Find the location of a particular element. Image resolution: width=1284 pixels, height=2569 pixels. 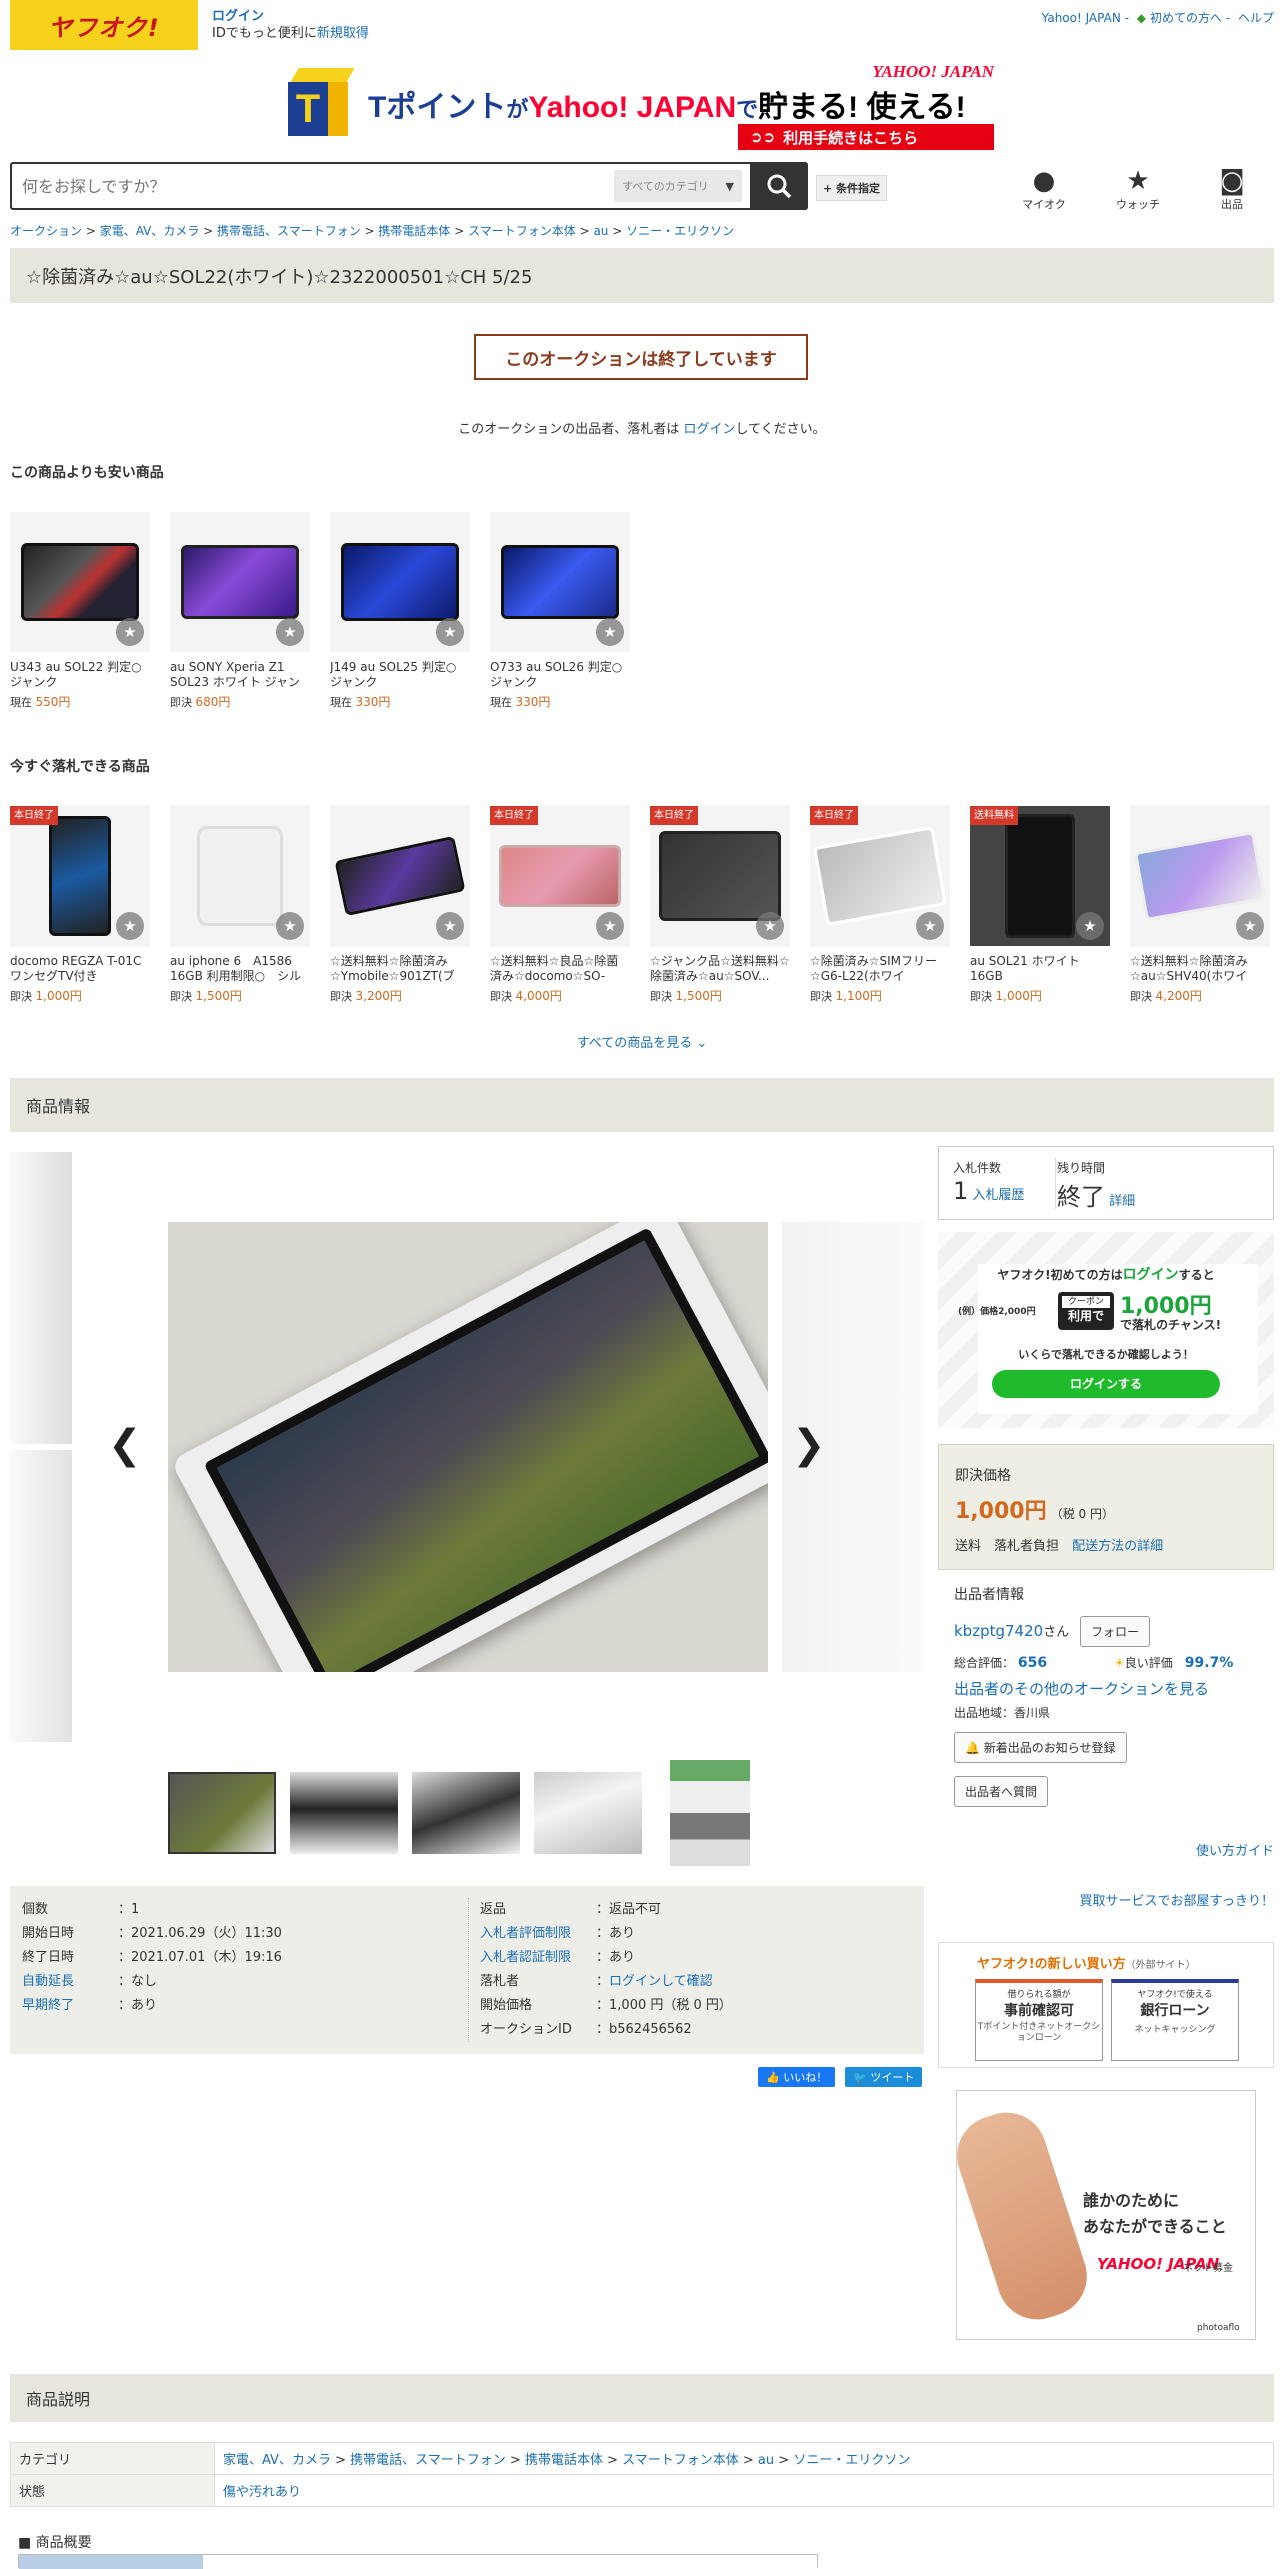

breadcrumb-item: 携帯電話本体 is located at coordinates (414, 231).